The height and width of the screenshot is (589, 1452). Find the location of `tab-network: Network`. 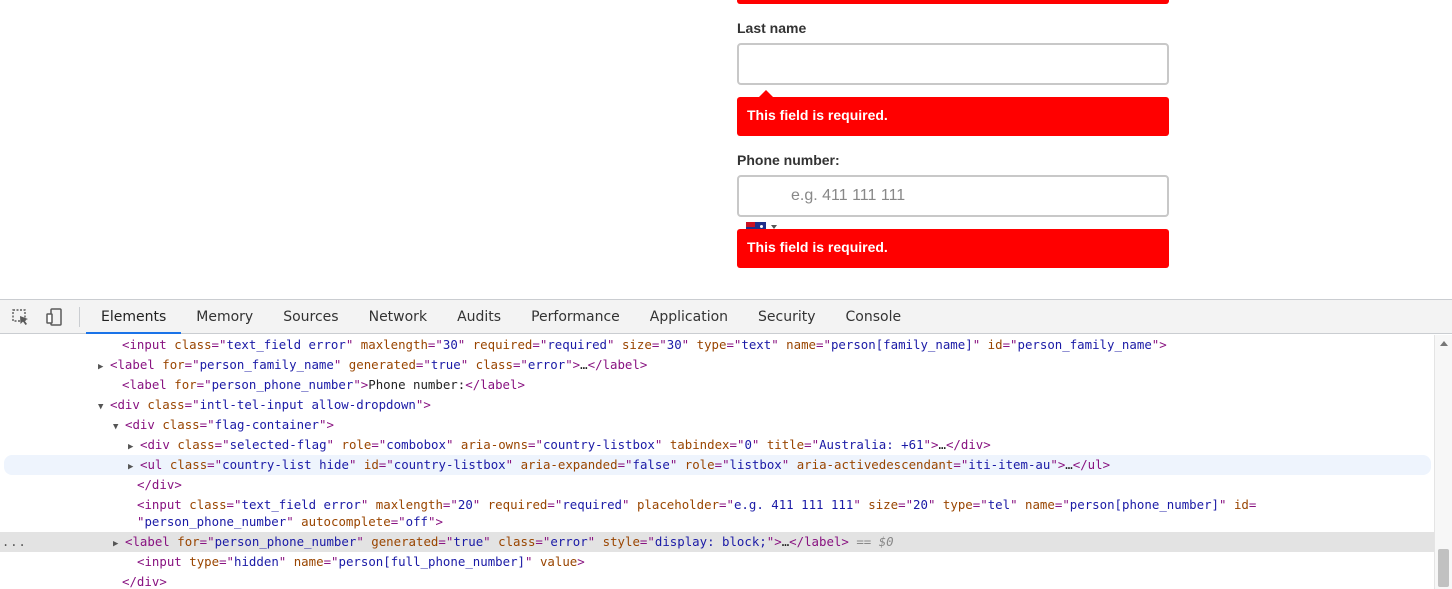

tab-network: Network is located at coordinates (398, 317).